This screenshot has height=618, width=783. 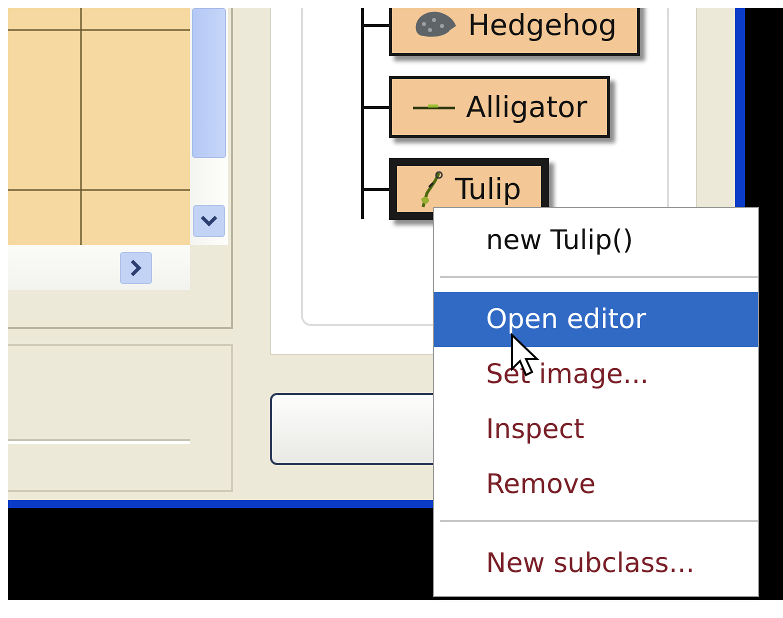 I want to click on scroll-thumb, so click(x=209, y=83).